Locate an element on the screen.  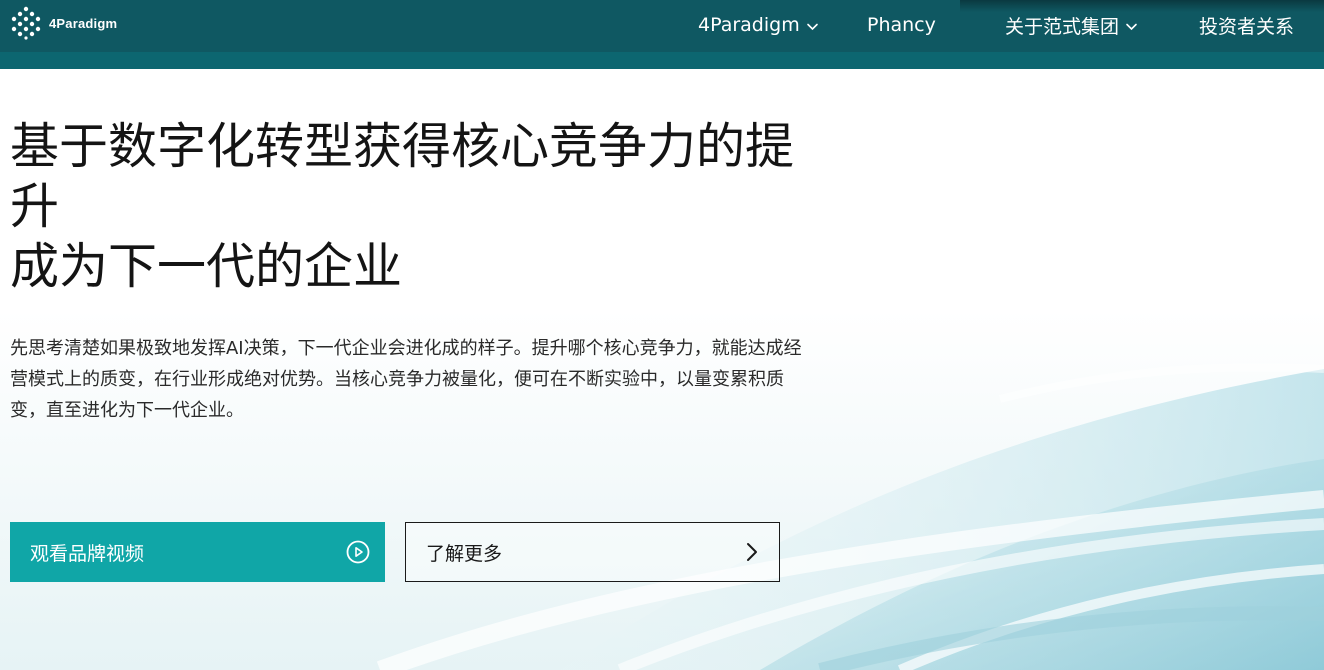
nav-item-label: Phancy is located at coordinates (901, 25).